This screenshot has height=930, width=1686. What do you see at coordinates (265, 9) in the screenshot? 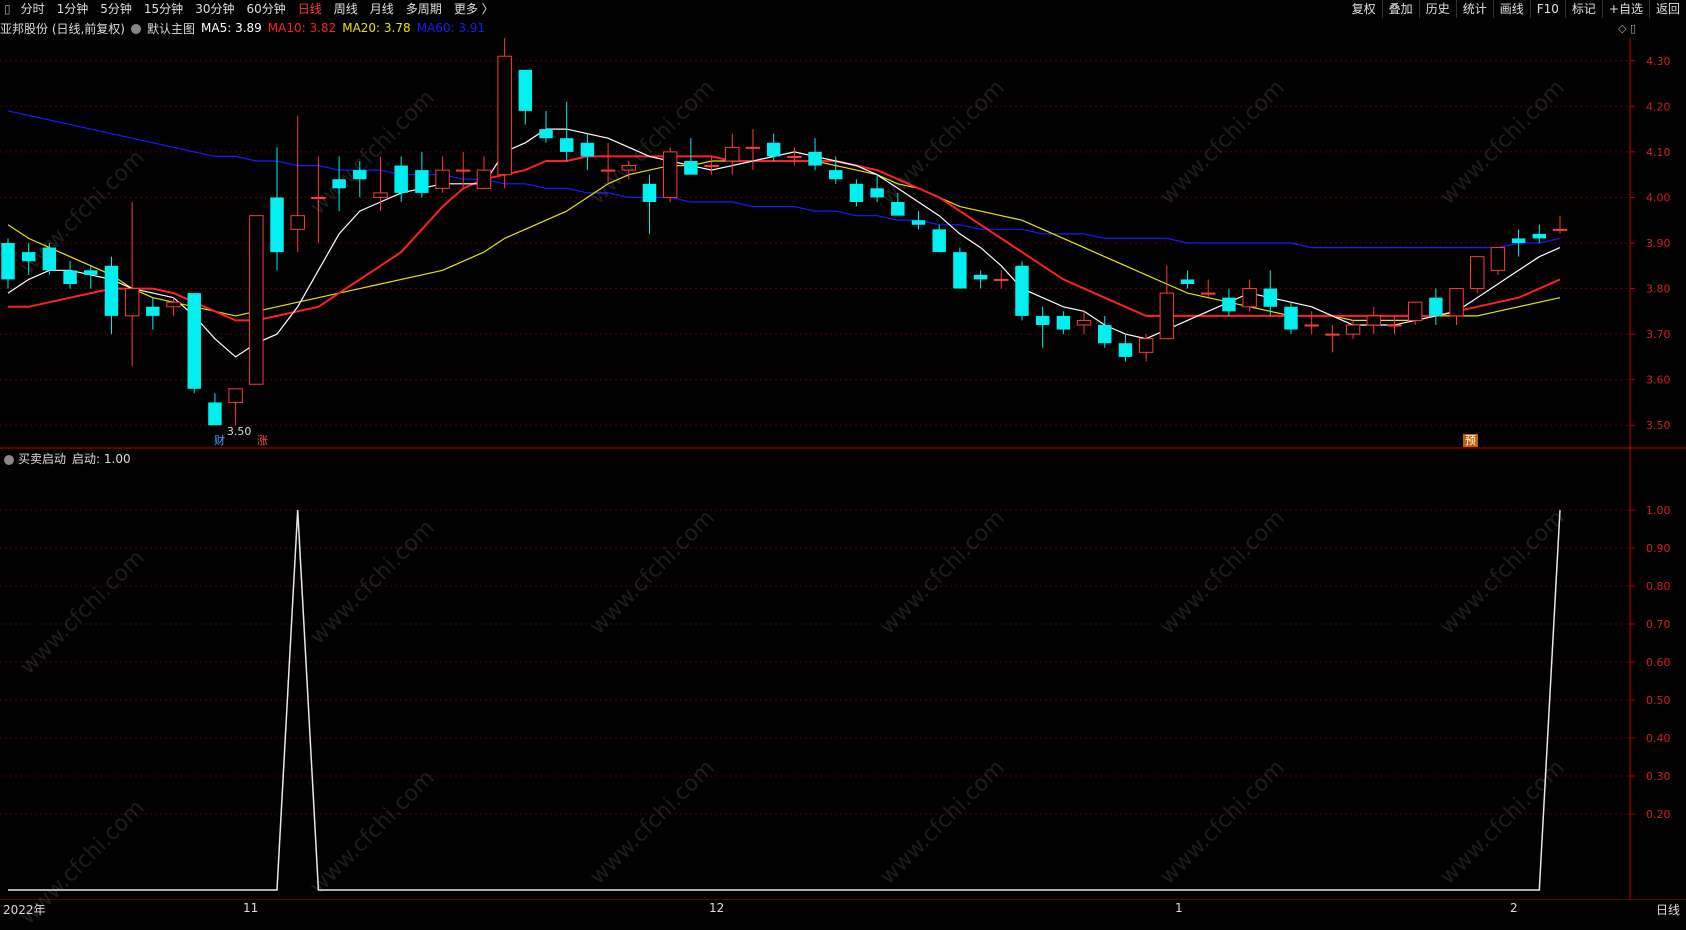
I see `tab-period-5: 60分钟` at bounding box center [265, 9].